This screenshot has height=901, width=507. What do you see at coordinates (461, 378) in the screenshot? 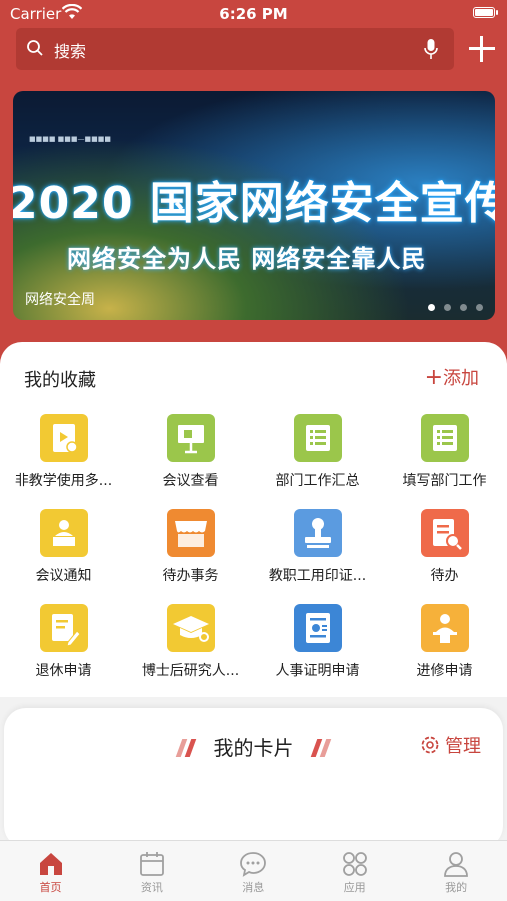
I see `add-favorite-label: 添加` at bounding box center [461, 378].